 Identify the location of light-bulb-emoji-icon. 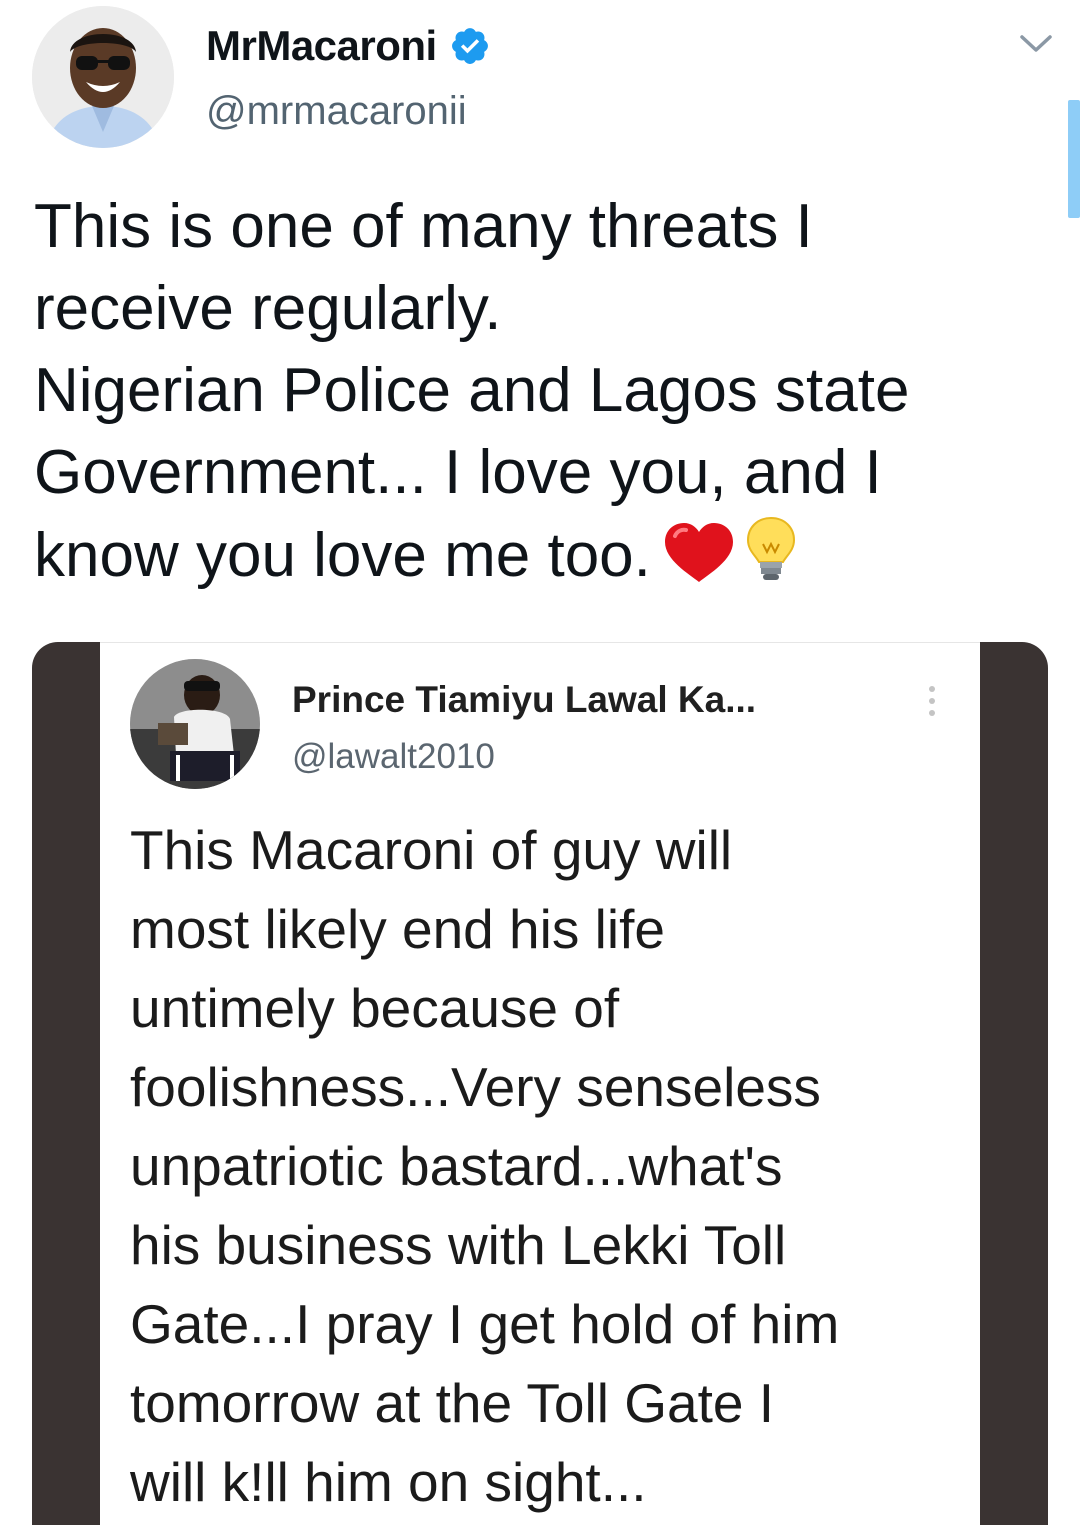
(770, 548).